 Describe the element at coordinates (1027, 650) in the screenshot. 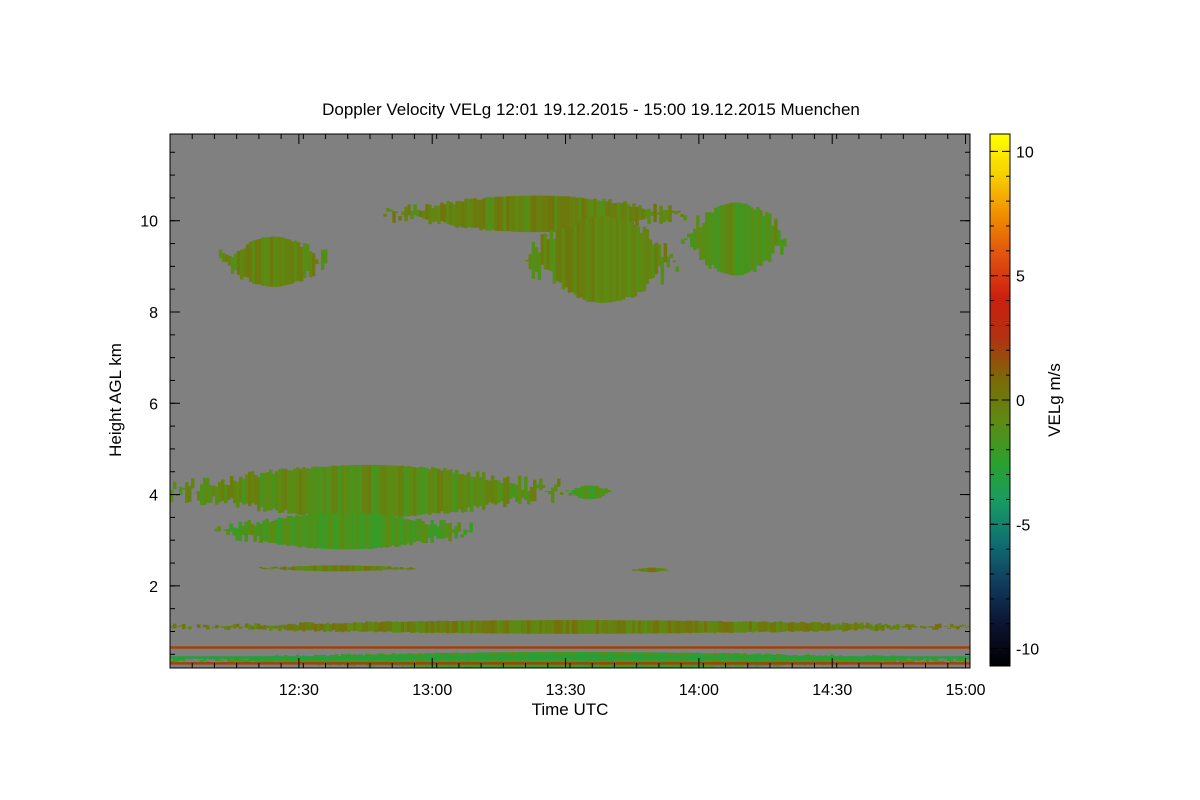

I see `colorbar-tick-label: -10` at that location.